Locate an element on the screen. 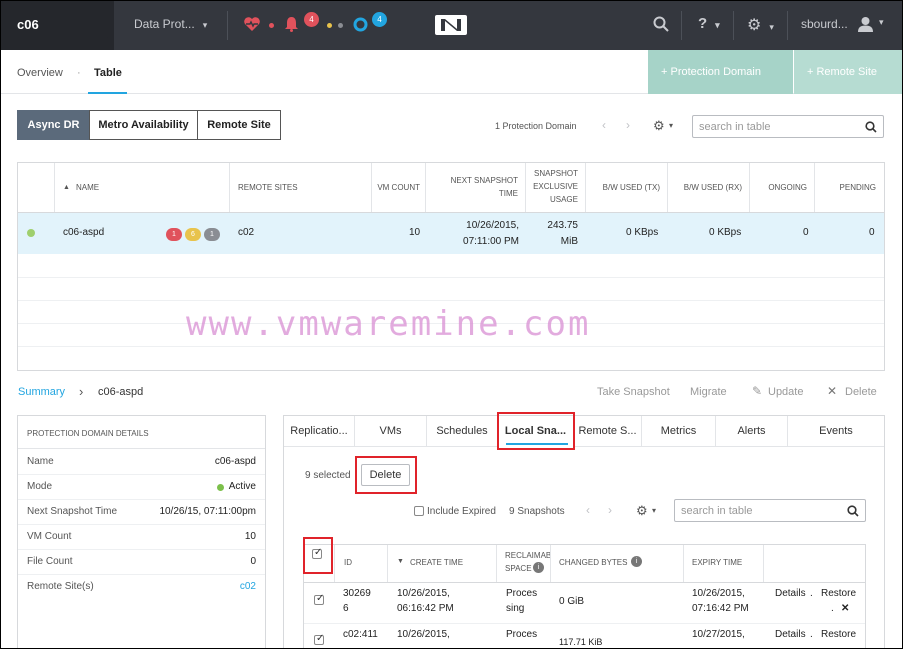 This screenshot has width=903, height=649. add-protection-domain-button: + Protection Domain is located at coordinates (720, 72).